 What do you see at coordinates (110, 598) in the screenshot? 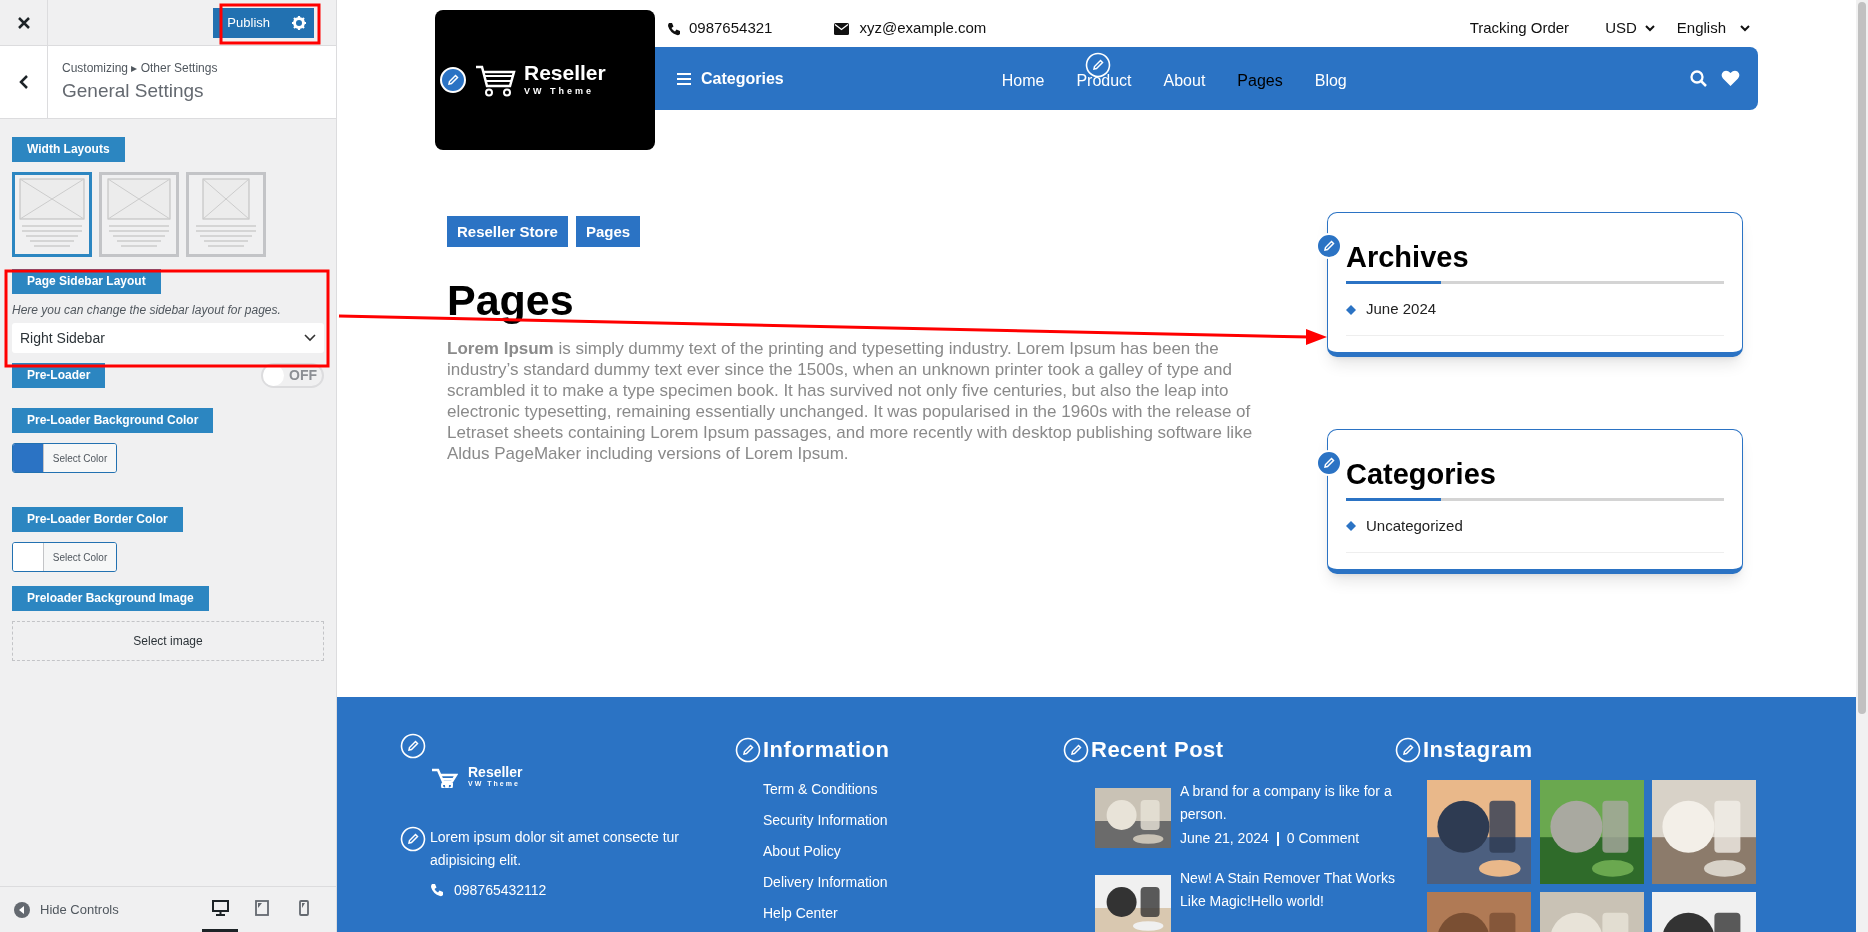
I see `setting-label: Preloader Background Image` at bounding box center [110, 598].